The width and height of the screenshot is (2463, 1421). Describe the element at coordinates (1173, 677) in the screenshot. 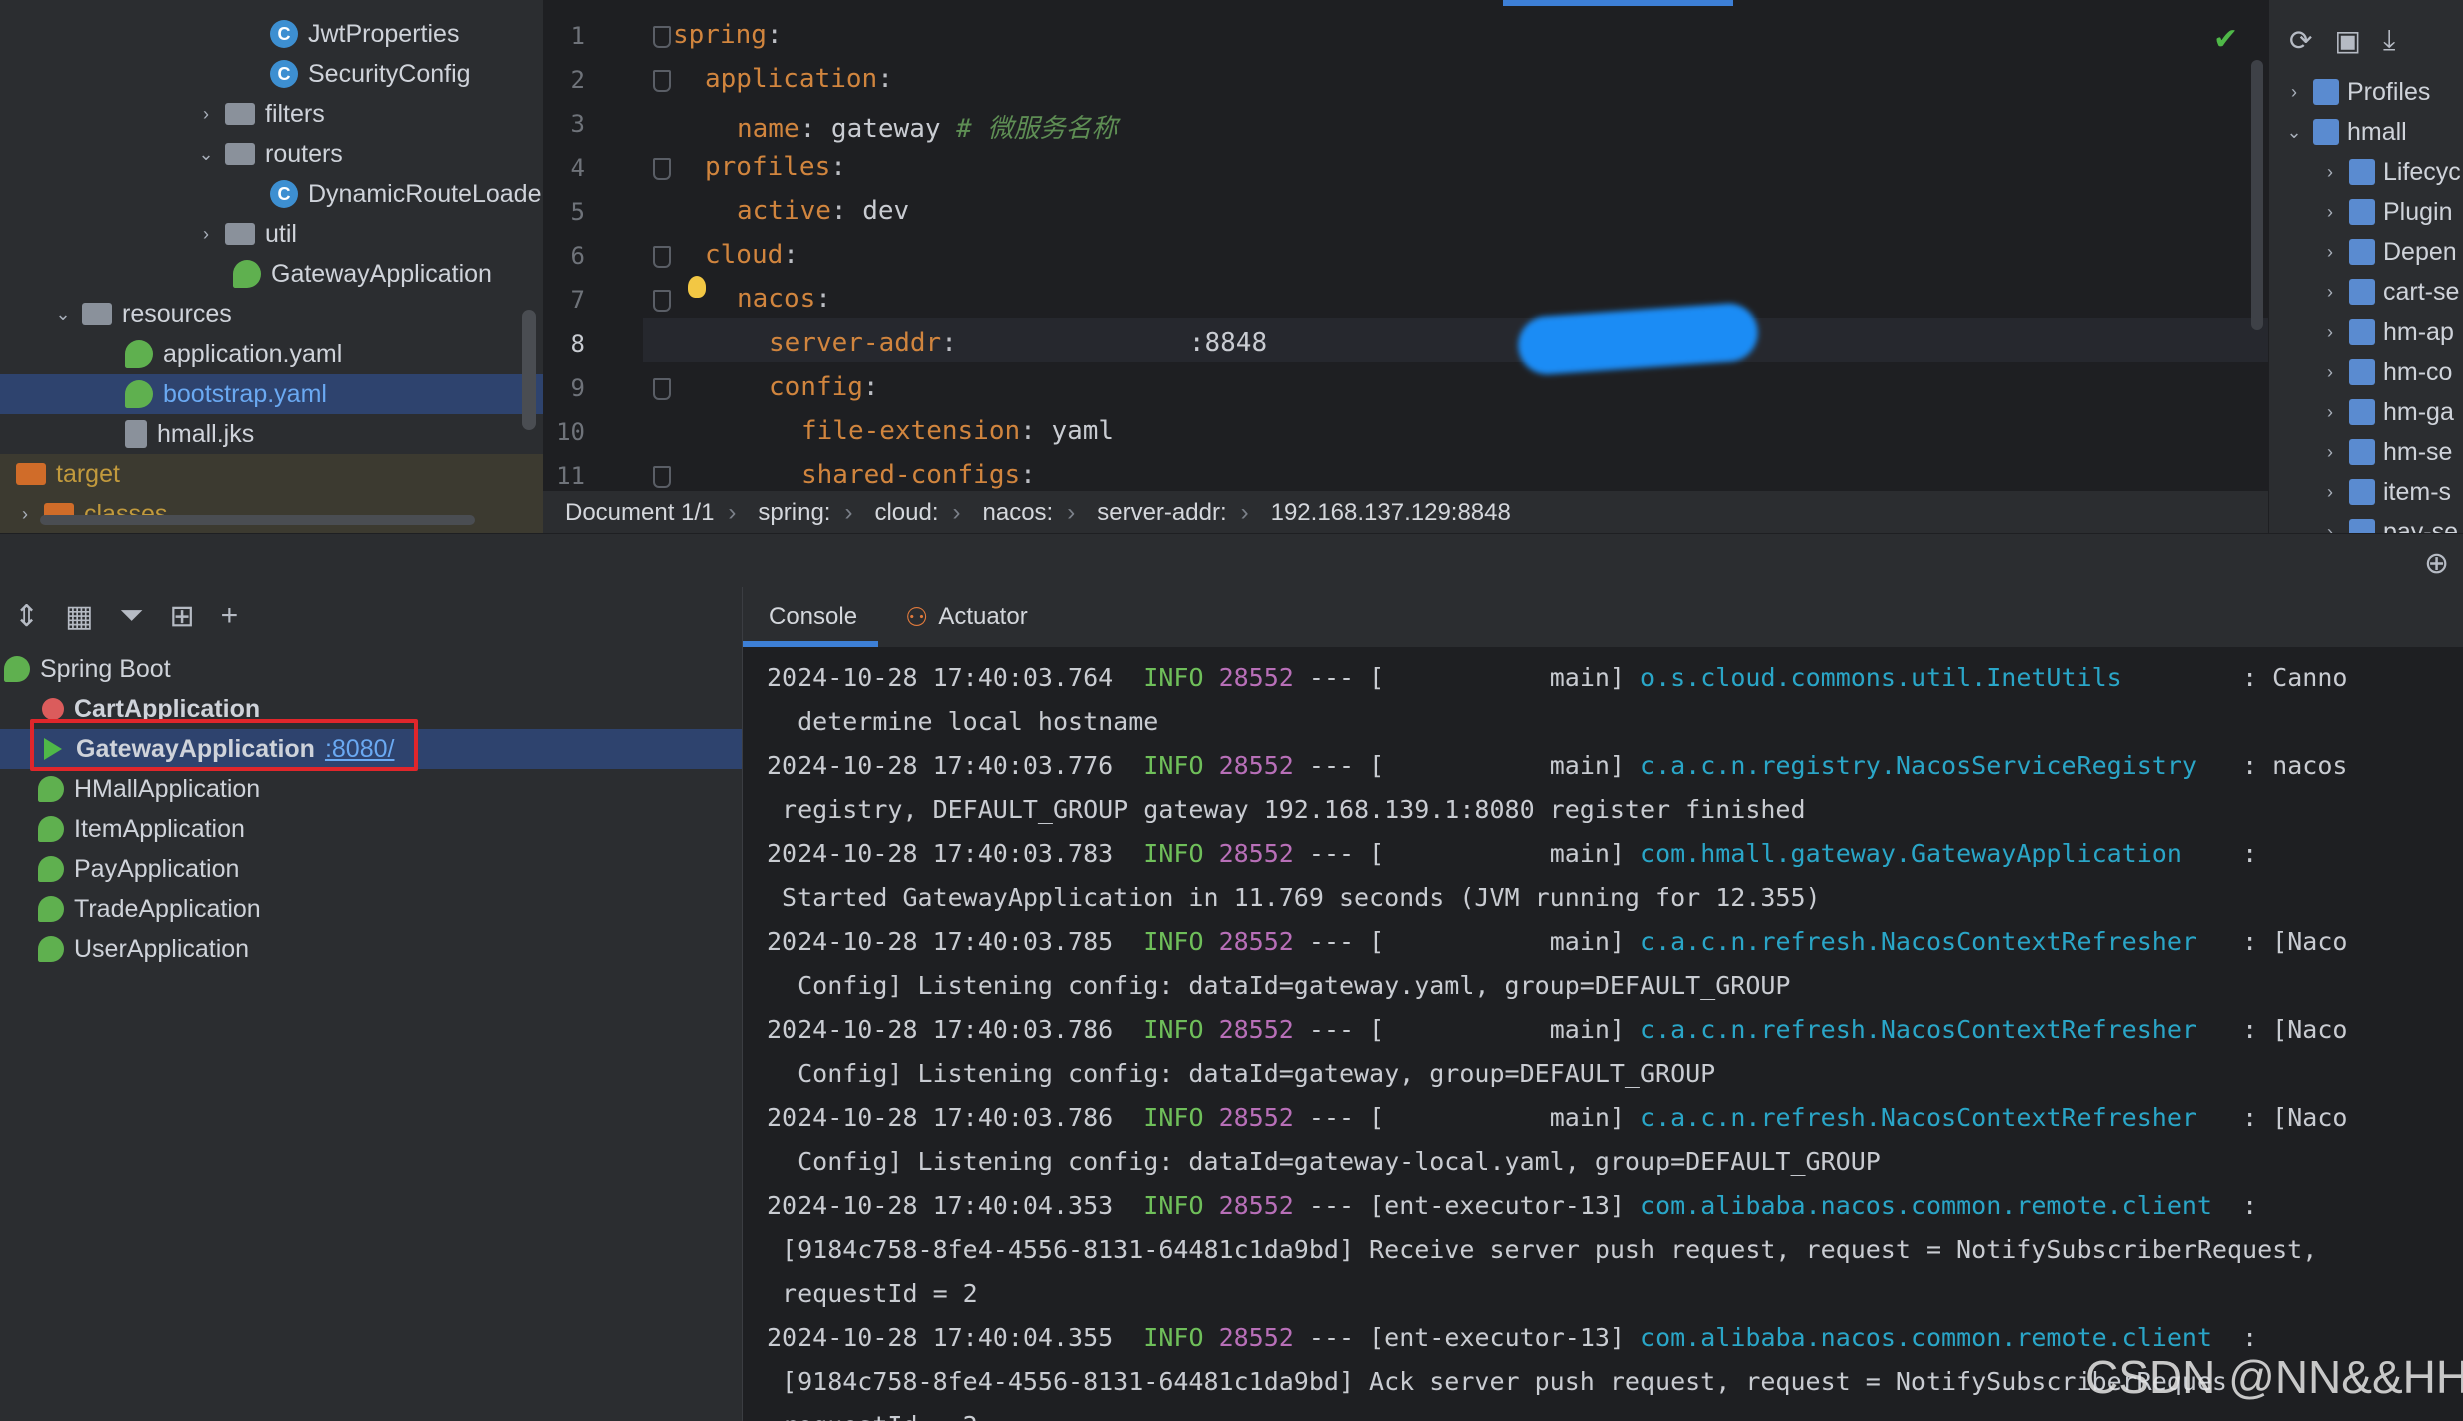

I see `log-level: INFO` at that location.